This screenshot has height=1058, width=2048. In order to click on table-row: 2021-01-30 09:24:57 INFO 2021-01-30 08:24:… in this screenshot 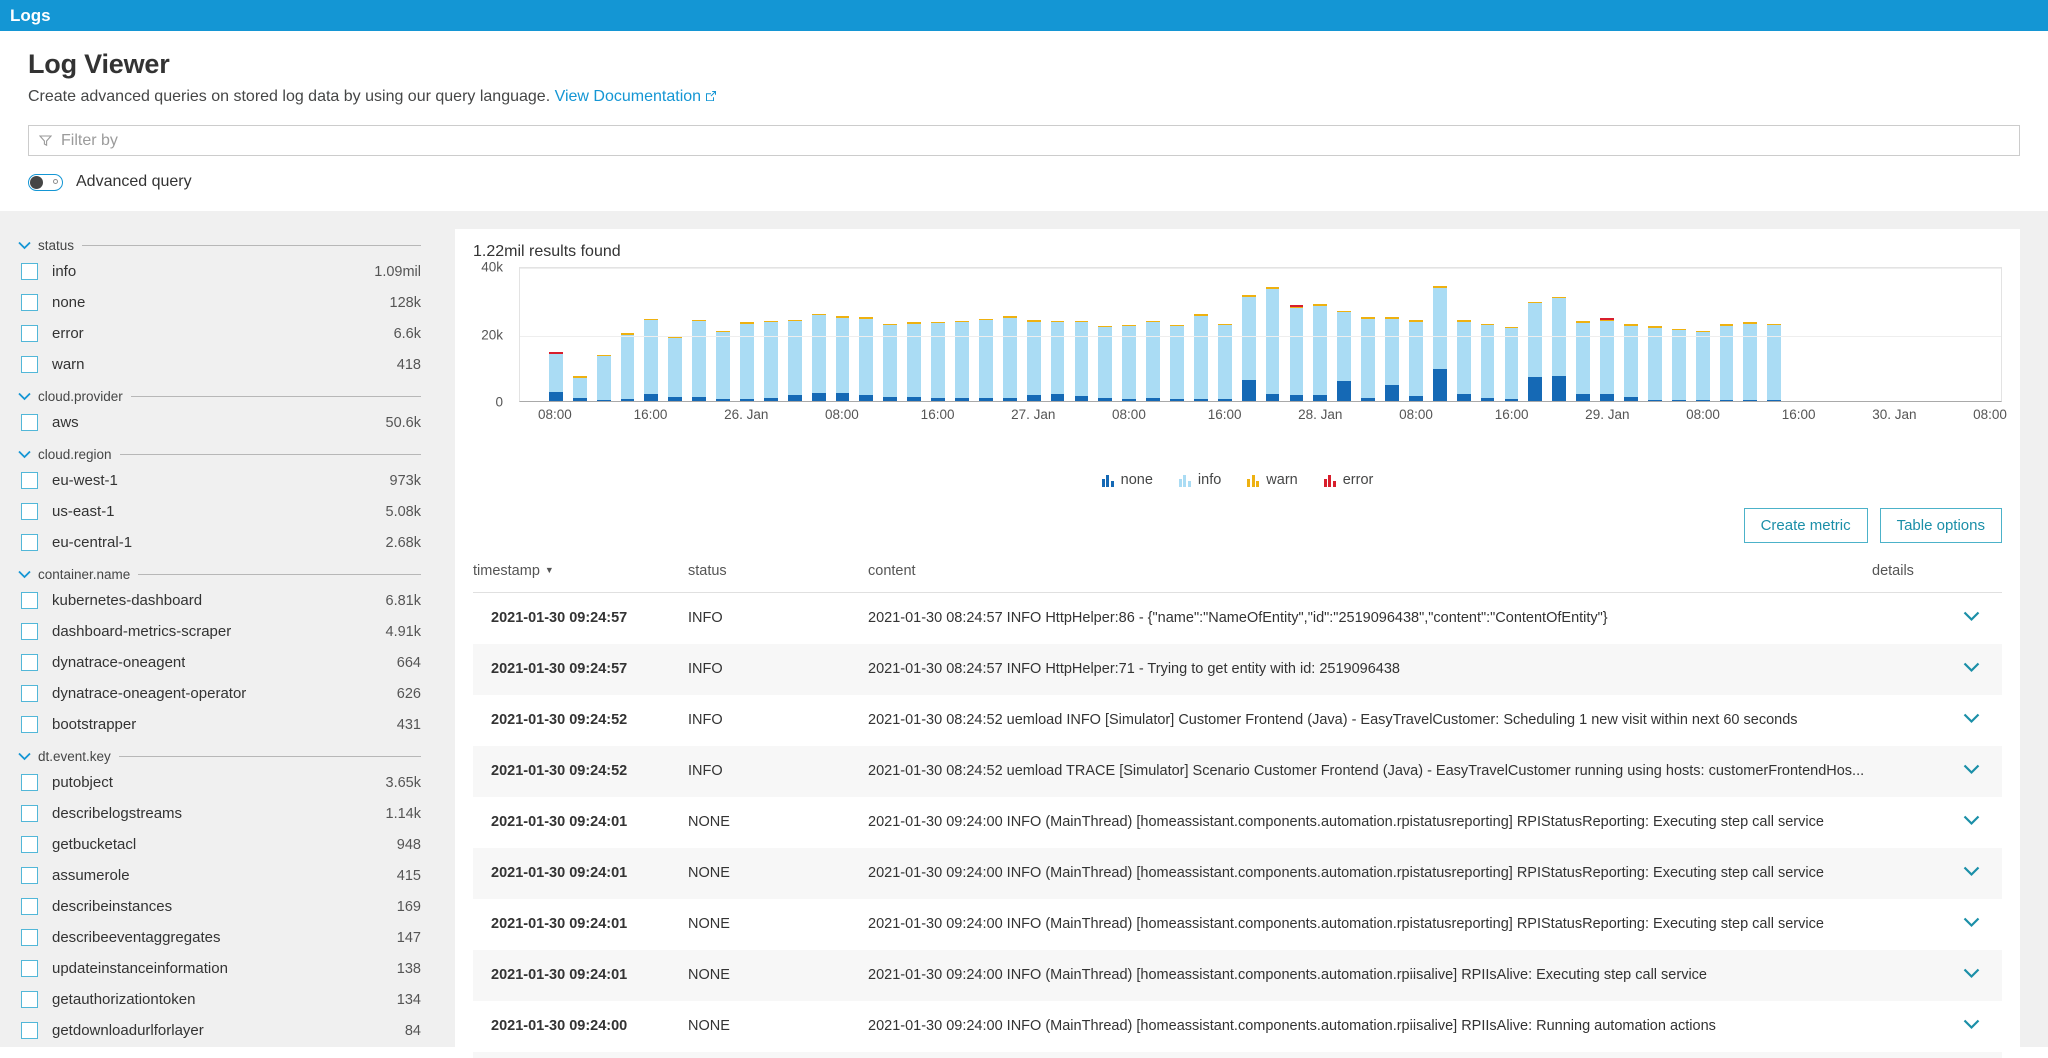, I will do `click(1237, 669)`.